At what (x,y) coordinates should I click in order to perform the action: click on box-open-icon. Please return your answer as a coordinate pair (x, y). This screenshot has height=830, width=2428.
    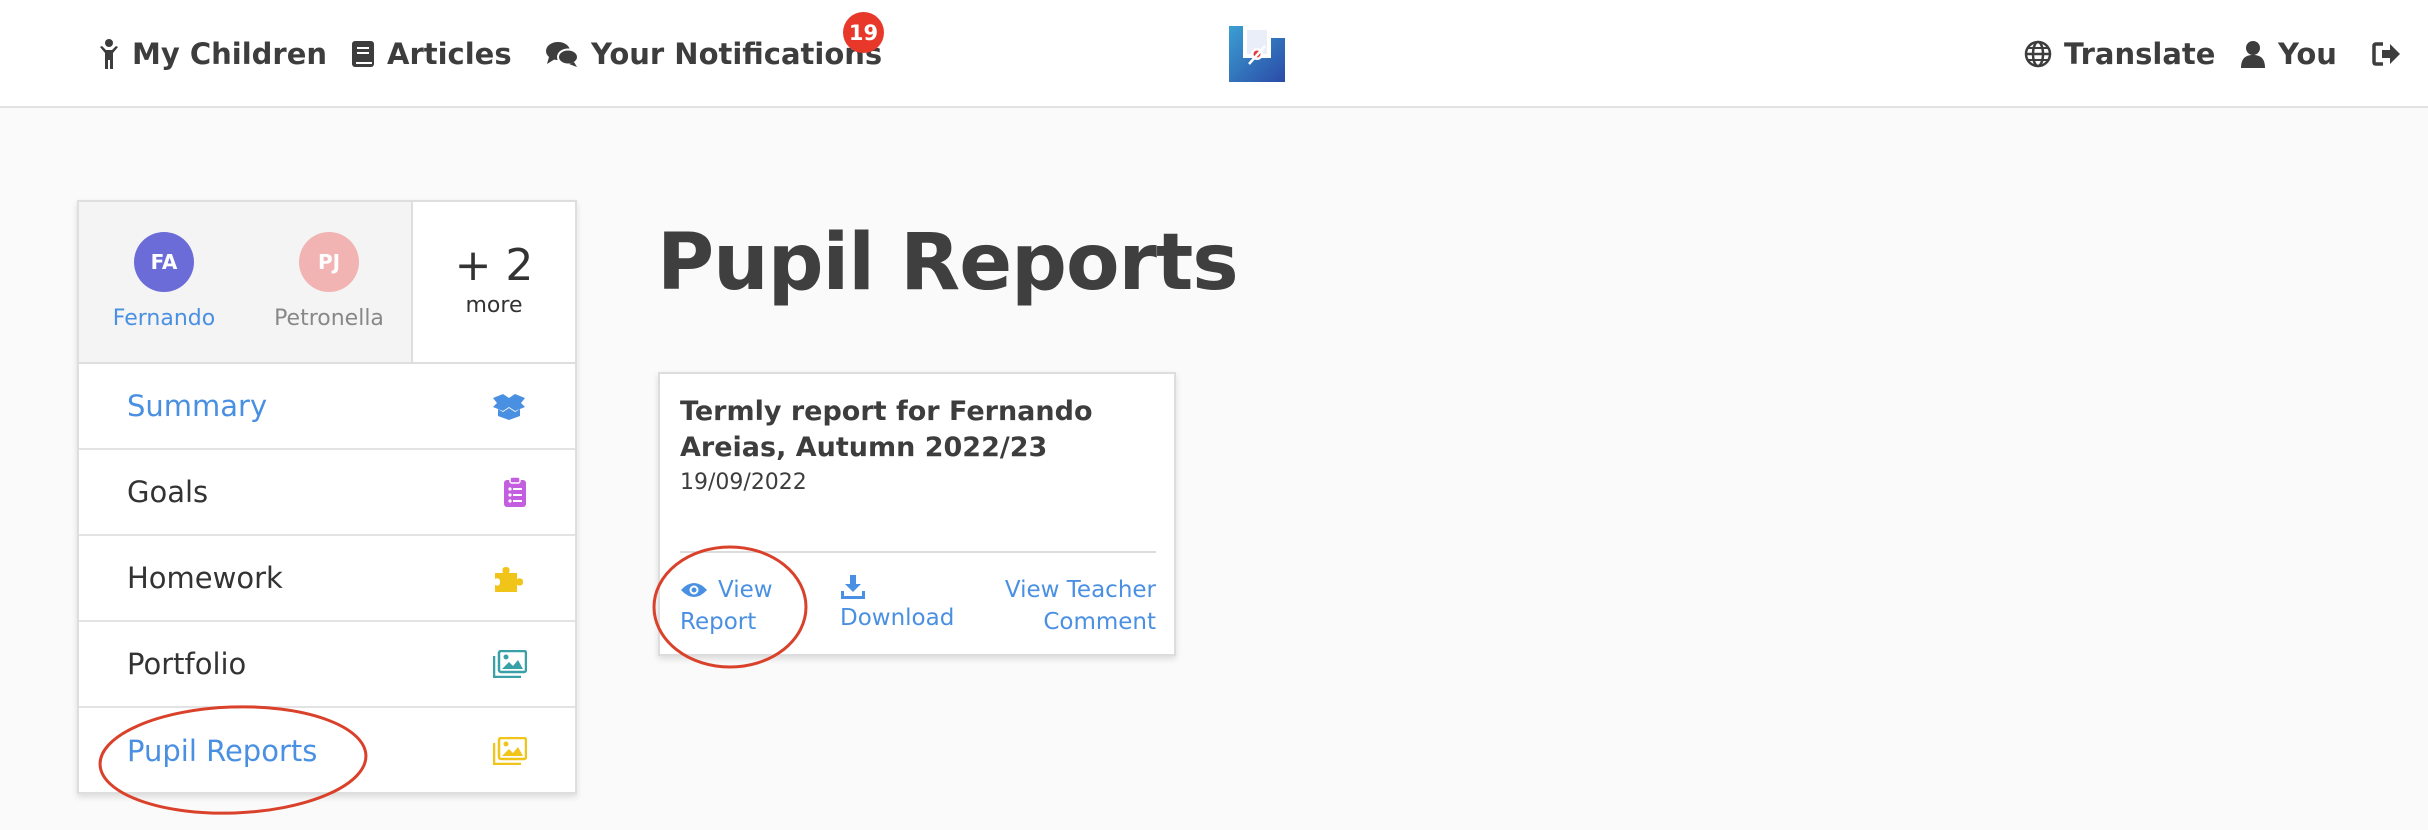
    Looking at the image, I should click on (509, 407).